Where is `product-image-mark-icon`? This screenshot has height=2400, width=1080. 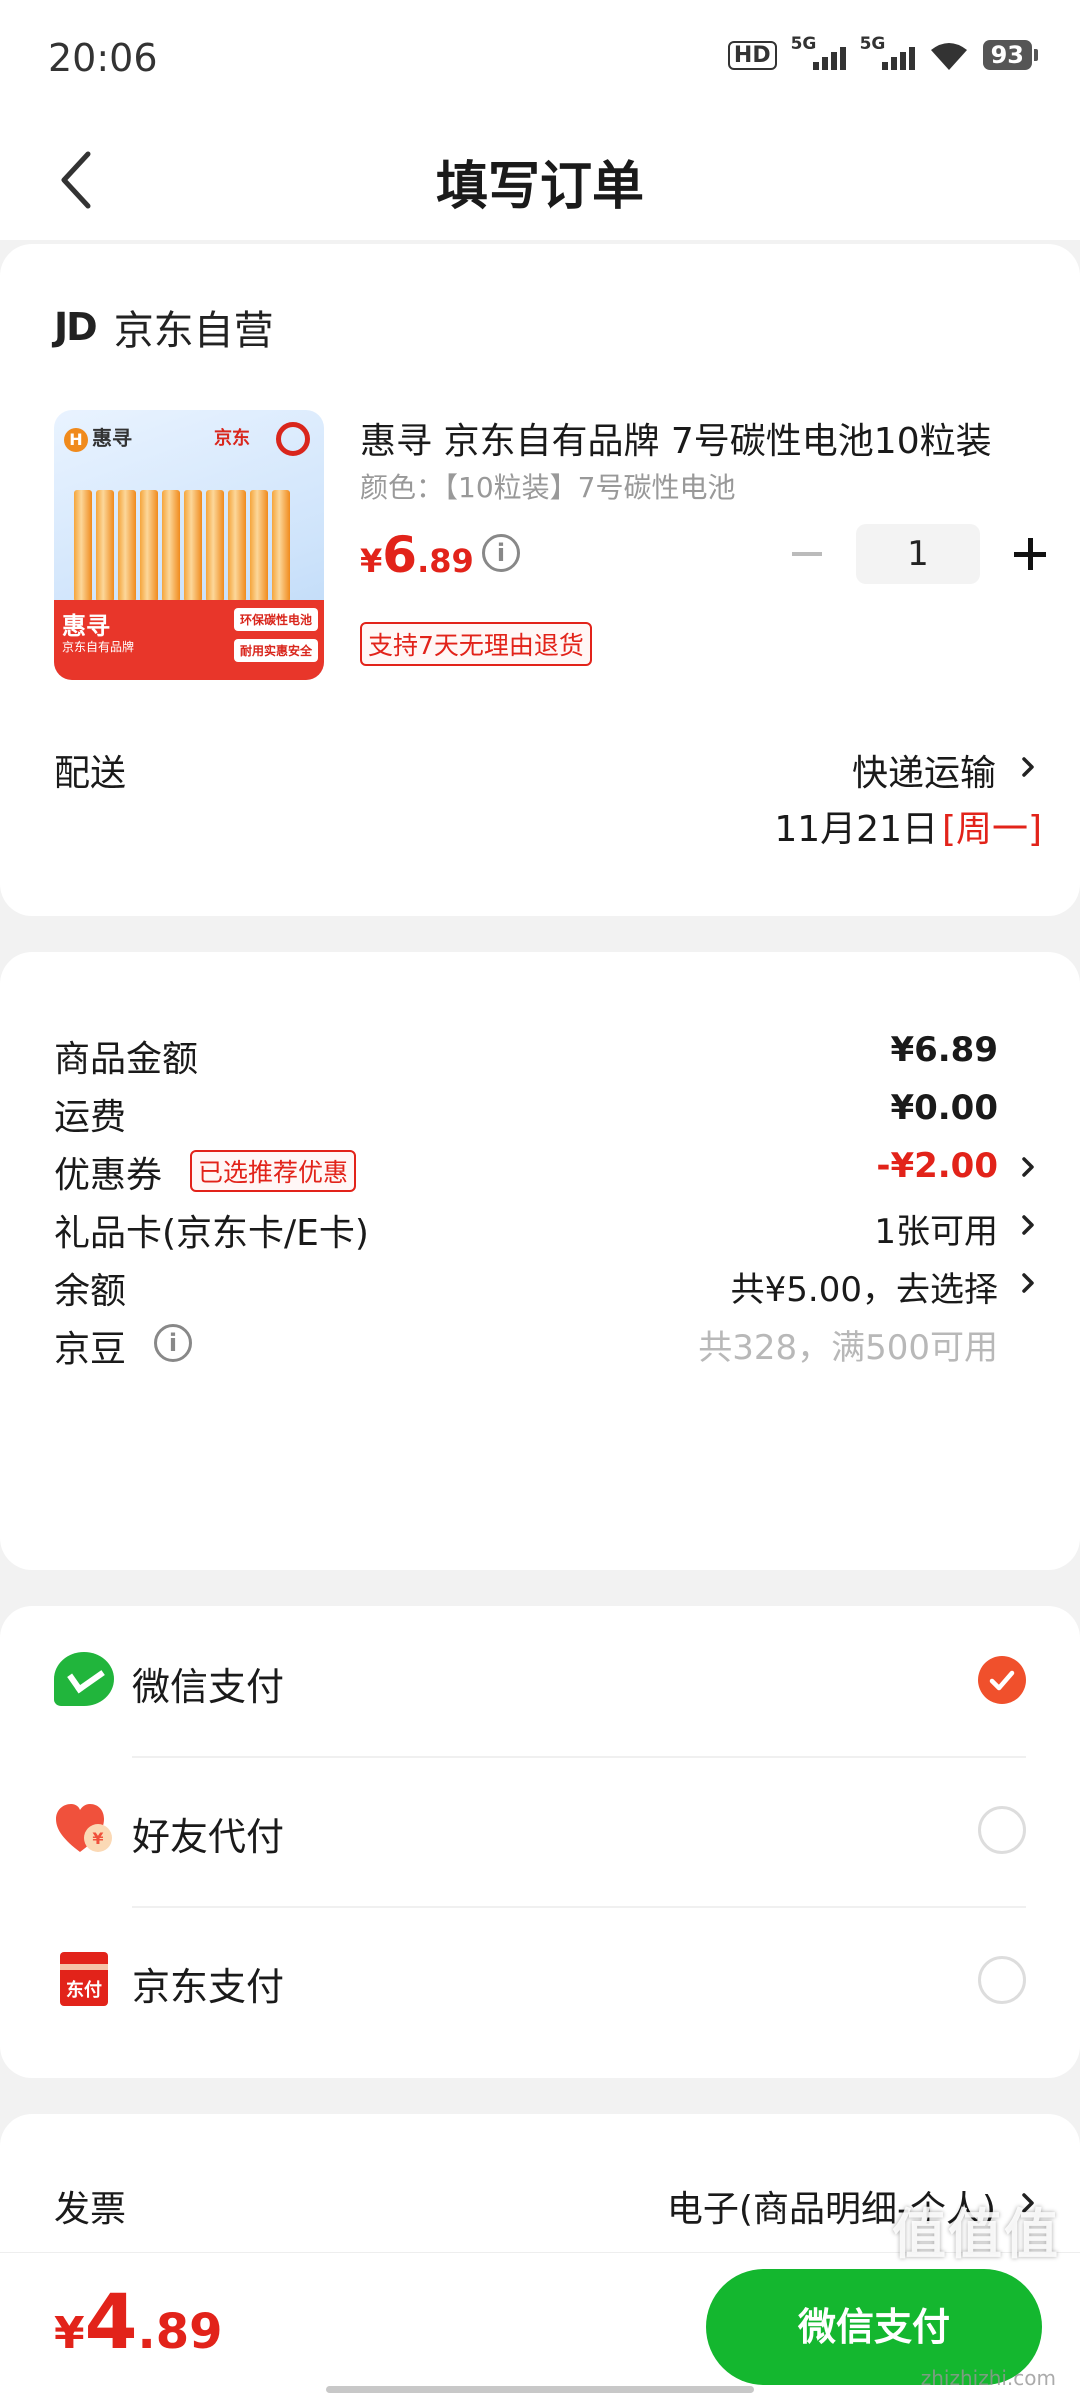 product-image-mark-icon is located at coordinates (293, 439).